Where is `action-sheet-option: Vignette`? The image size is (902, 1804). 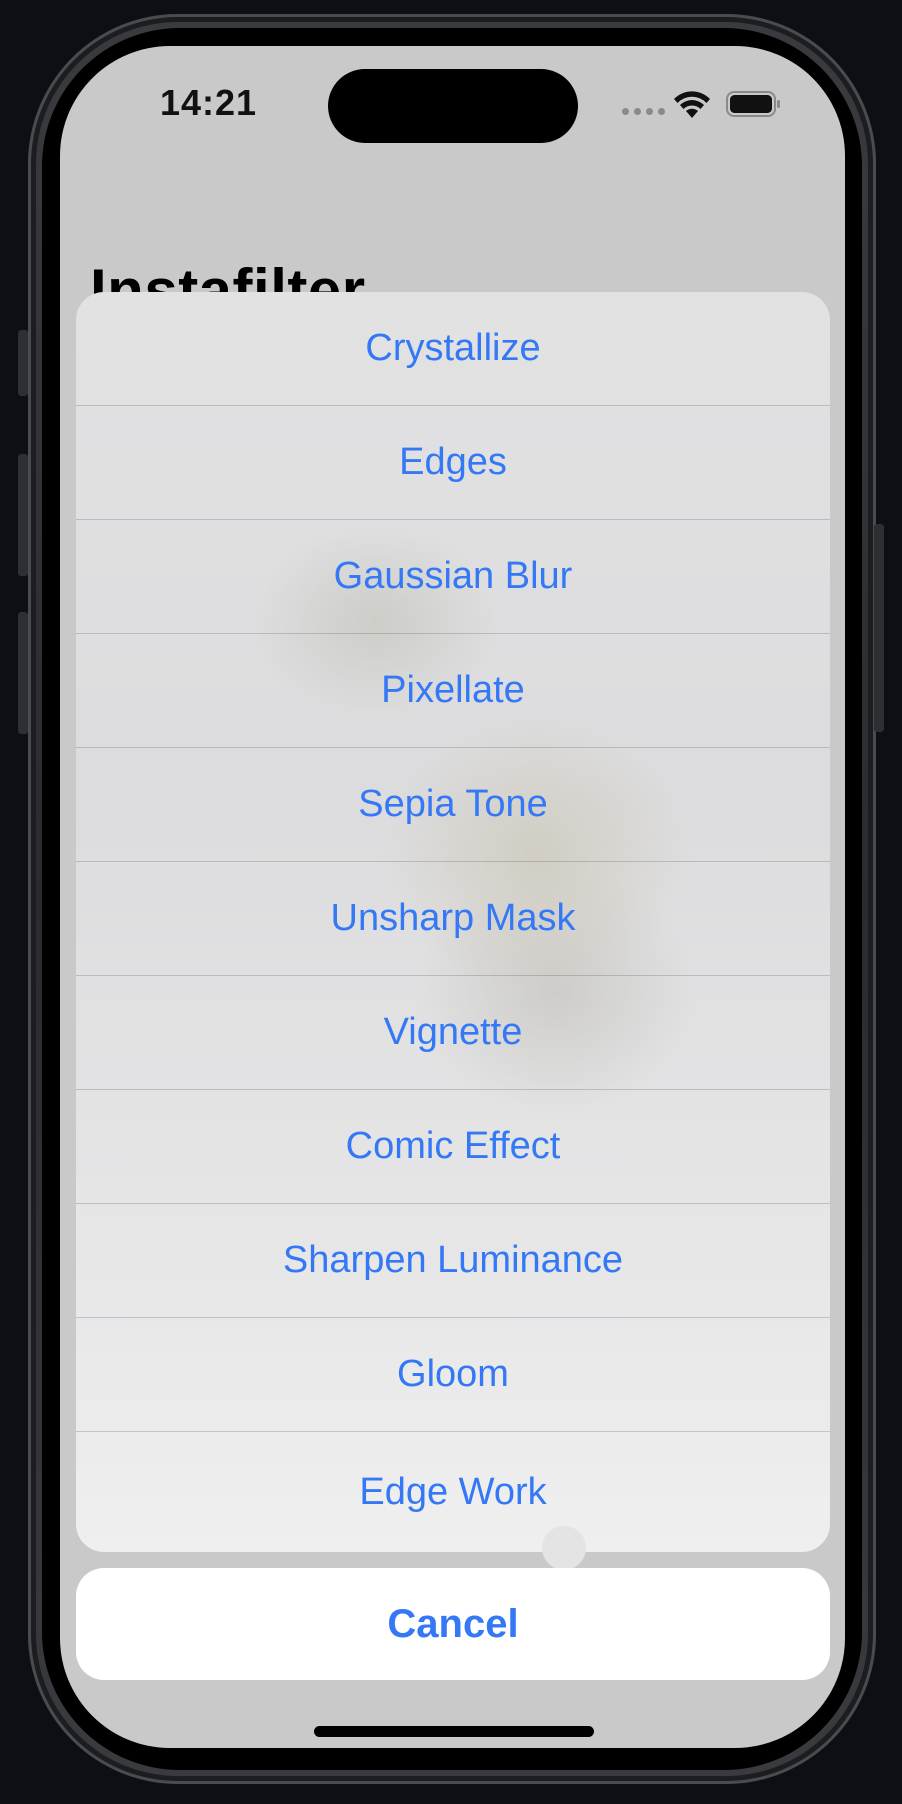 action-sheet-option: Vignette is located at coordinates (453, 1033).